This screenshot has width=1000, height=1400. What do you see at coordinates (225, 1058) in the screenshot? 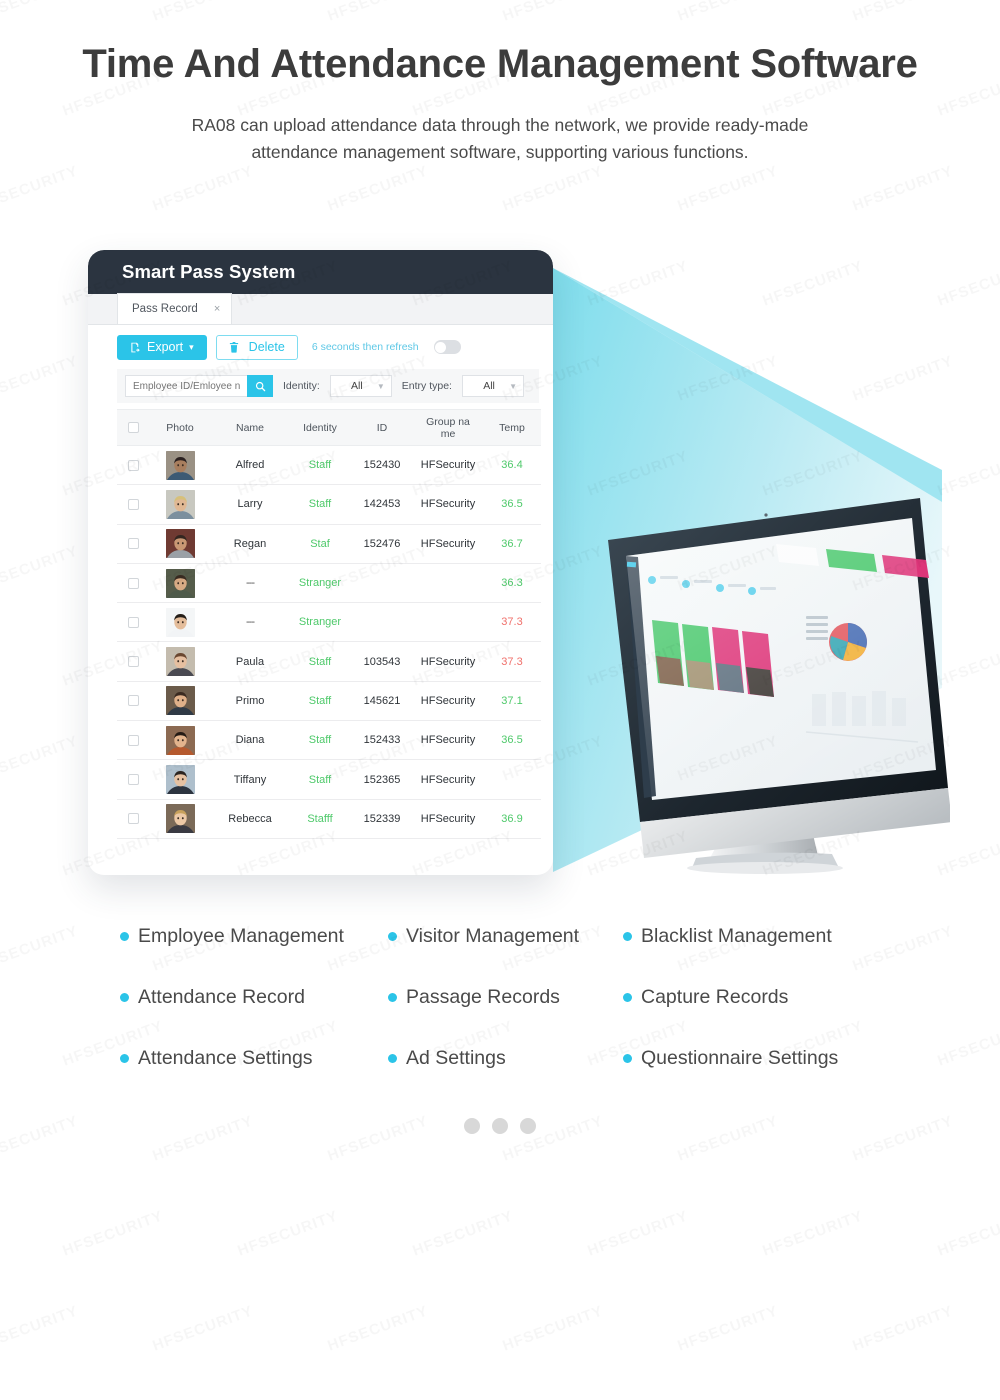
I see `feature-label: Attendance Settings` at bounding box center [225, 1058].